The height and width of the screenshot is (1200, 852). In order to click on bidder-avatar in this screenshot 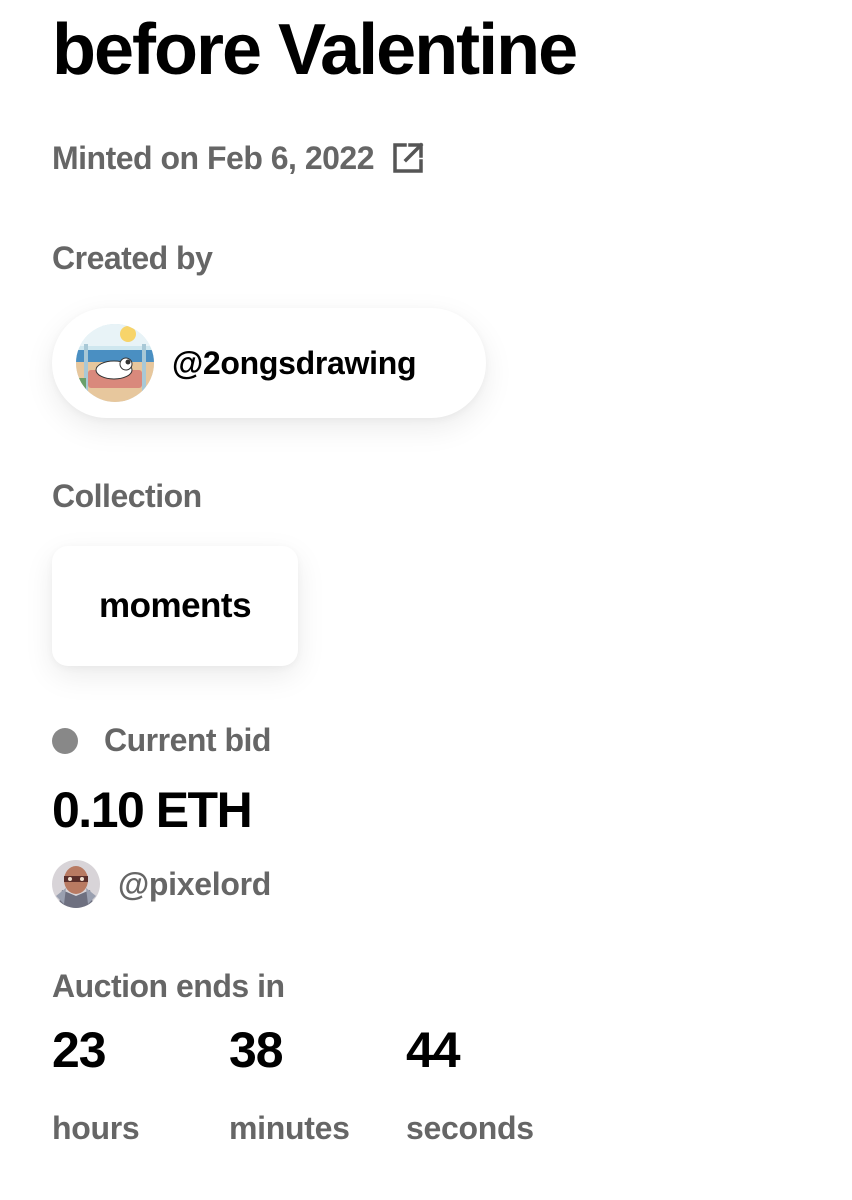, I will do `click(76, 884)`.